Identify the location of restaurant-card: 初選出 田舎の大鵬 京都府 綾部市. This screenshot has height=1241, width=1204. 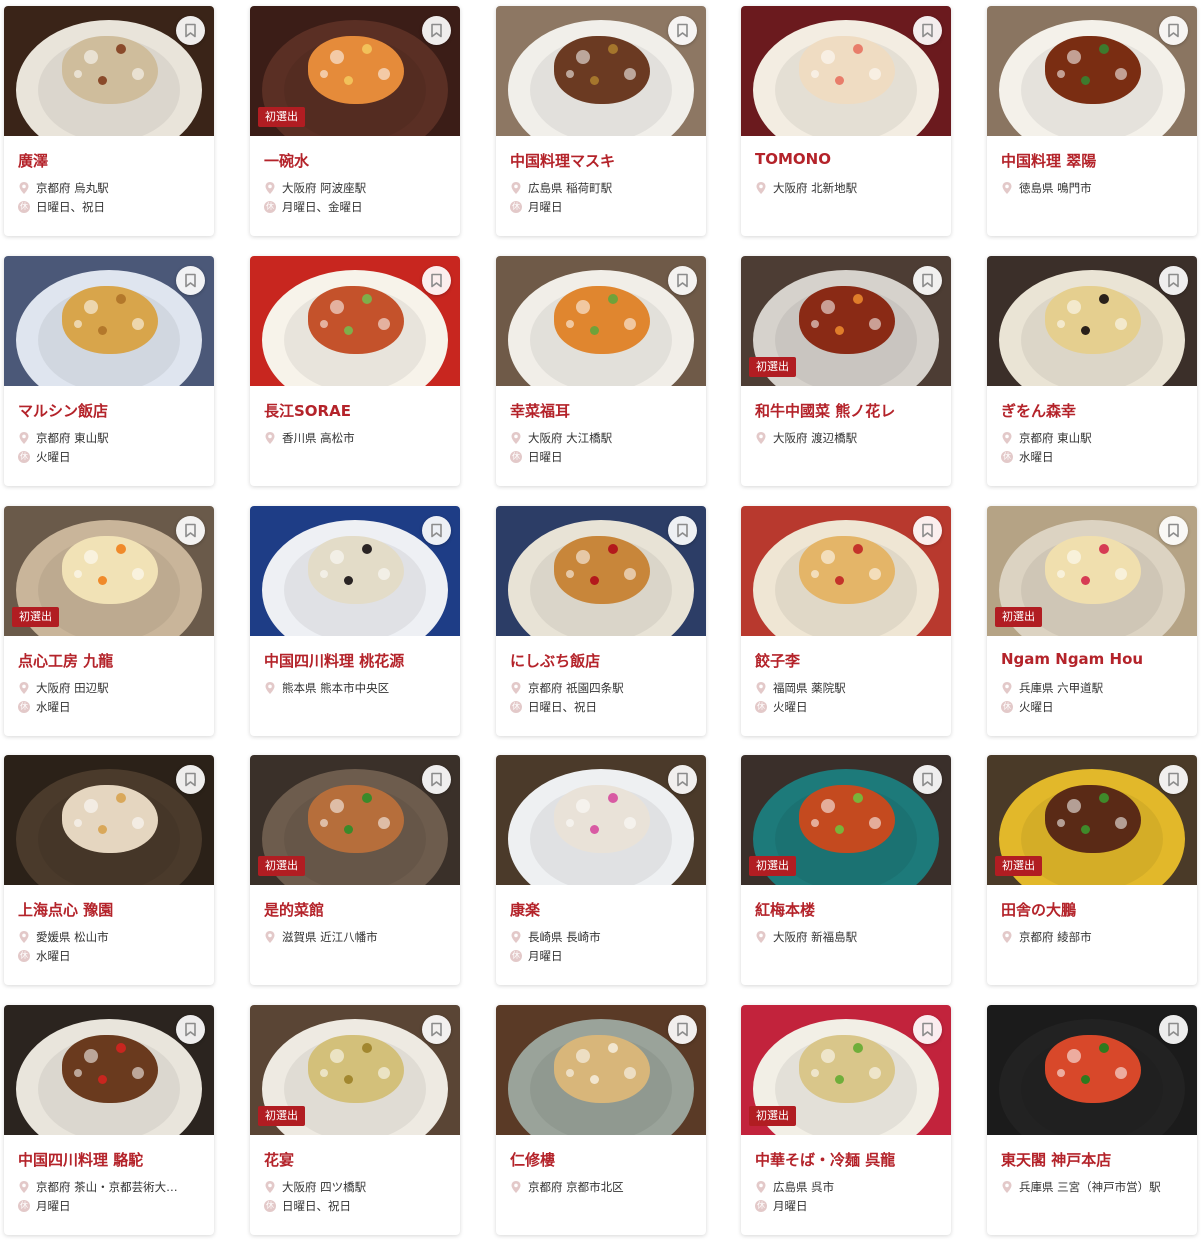
(1092, 870).